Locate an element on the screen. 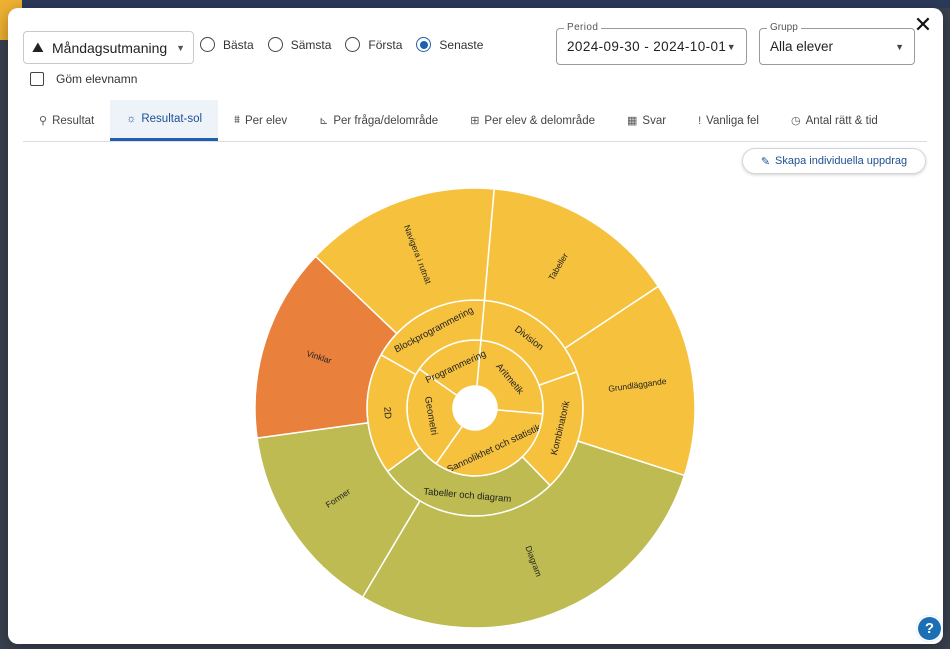 Image resolution: width=950 pixels, height=649 pixels. sunburst-center is located at coordinates (475, 408).